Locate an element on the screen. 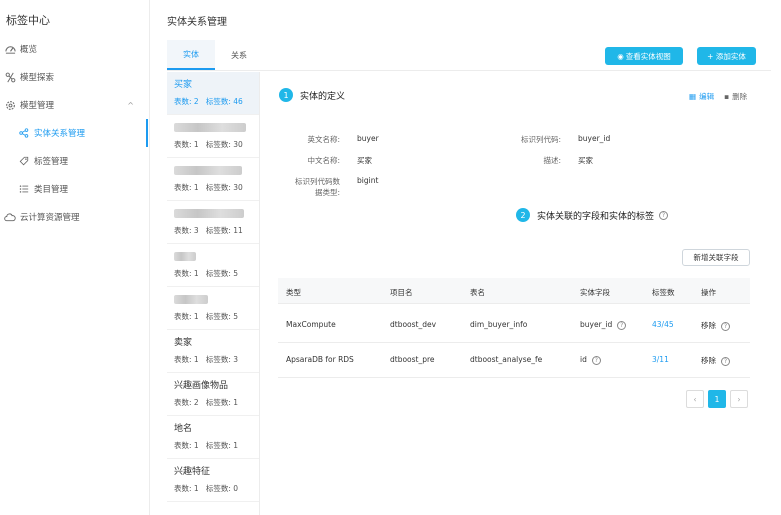 This screenshot has width=781, height=515. cell-project: dtboost_pre is located at coordinates (412, 359).